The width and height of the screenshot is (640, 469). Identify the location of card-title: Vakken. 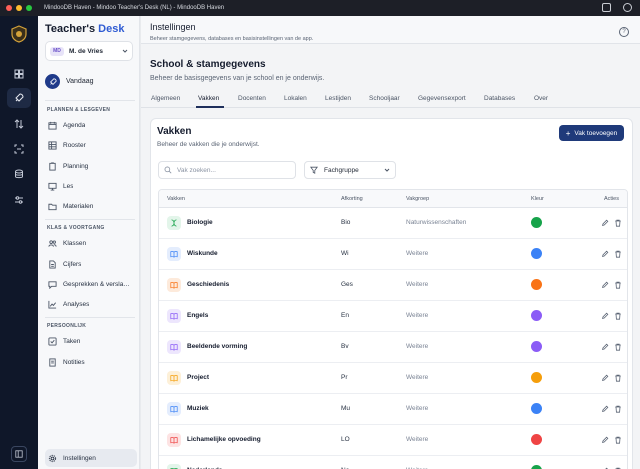
(174, 131).